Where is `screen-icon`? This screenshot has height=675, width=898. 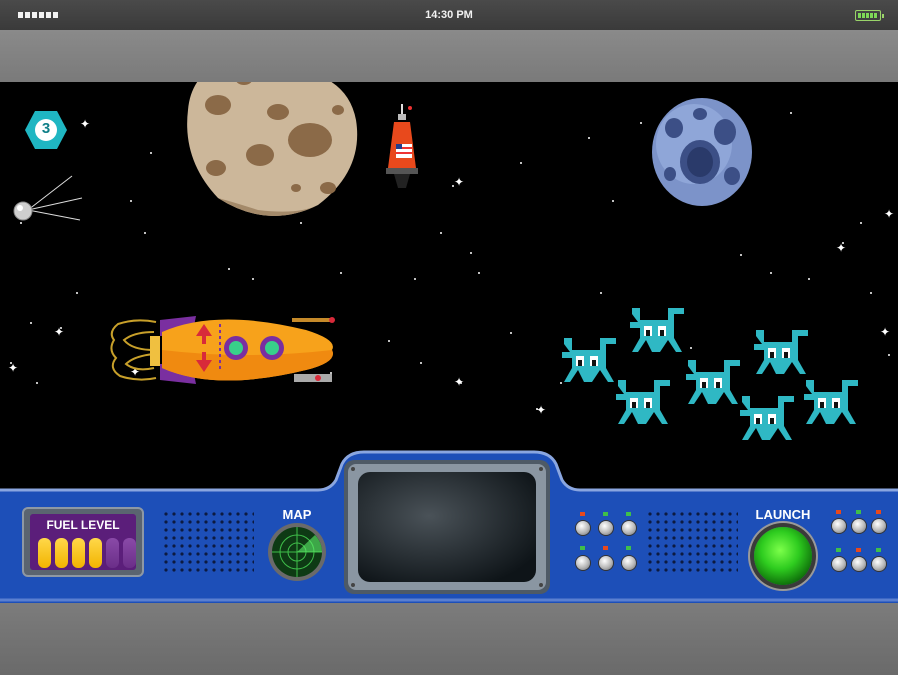 screen-icon is located at coordinates (447, 527).